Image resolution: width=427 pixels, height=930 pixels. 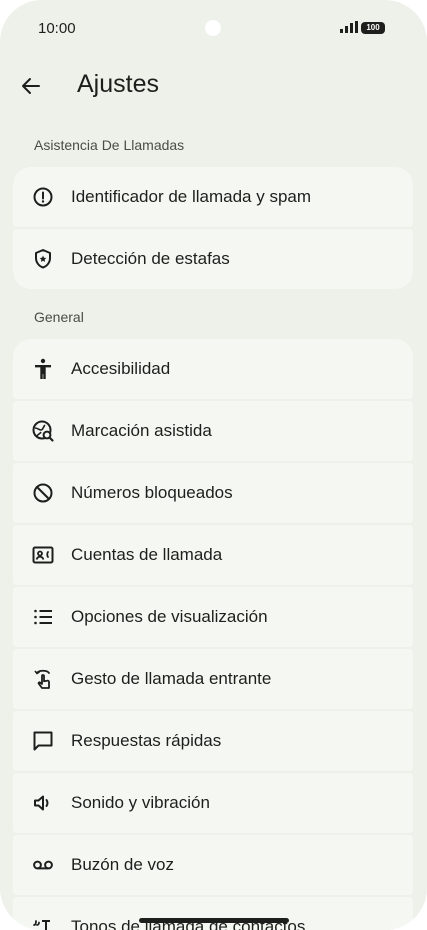 I want to click on list-icon, so click(x=43, y=617).